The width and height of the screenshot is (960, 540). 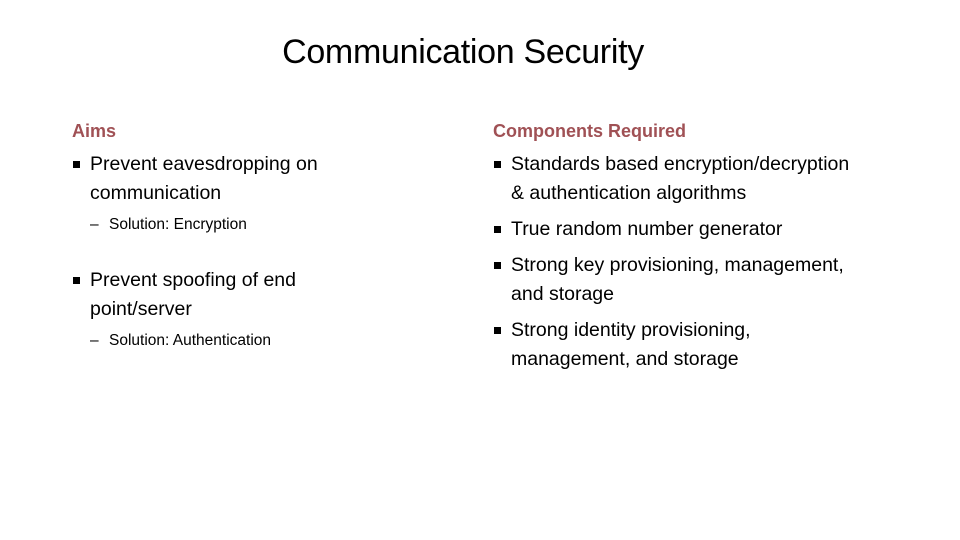 I want to click on aims-item-text: Prevent spoofing of end point/server, so click(x=193, y=294).